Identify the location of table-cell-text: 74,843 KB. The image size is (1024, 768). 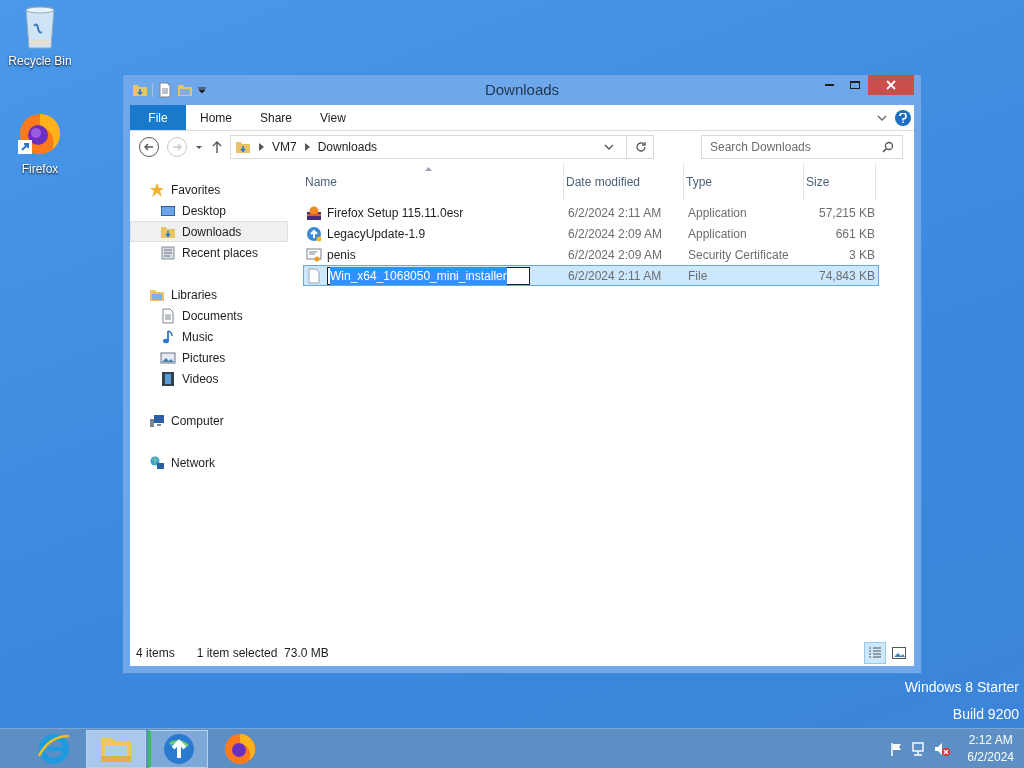
(846, 276).